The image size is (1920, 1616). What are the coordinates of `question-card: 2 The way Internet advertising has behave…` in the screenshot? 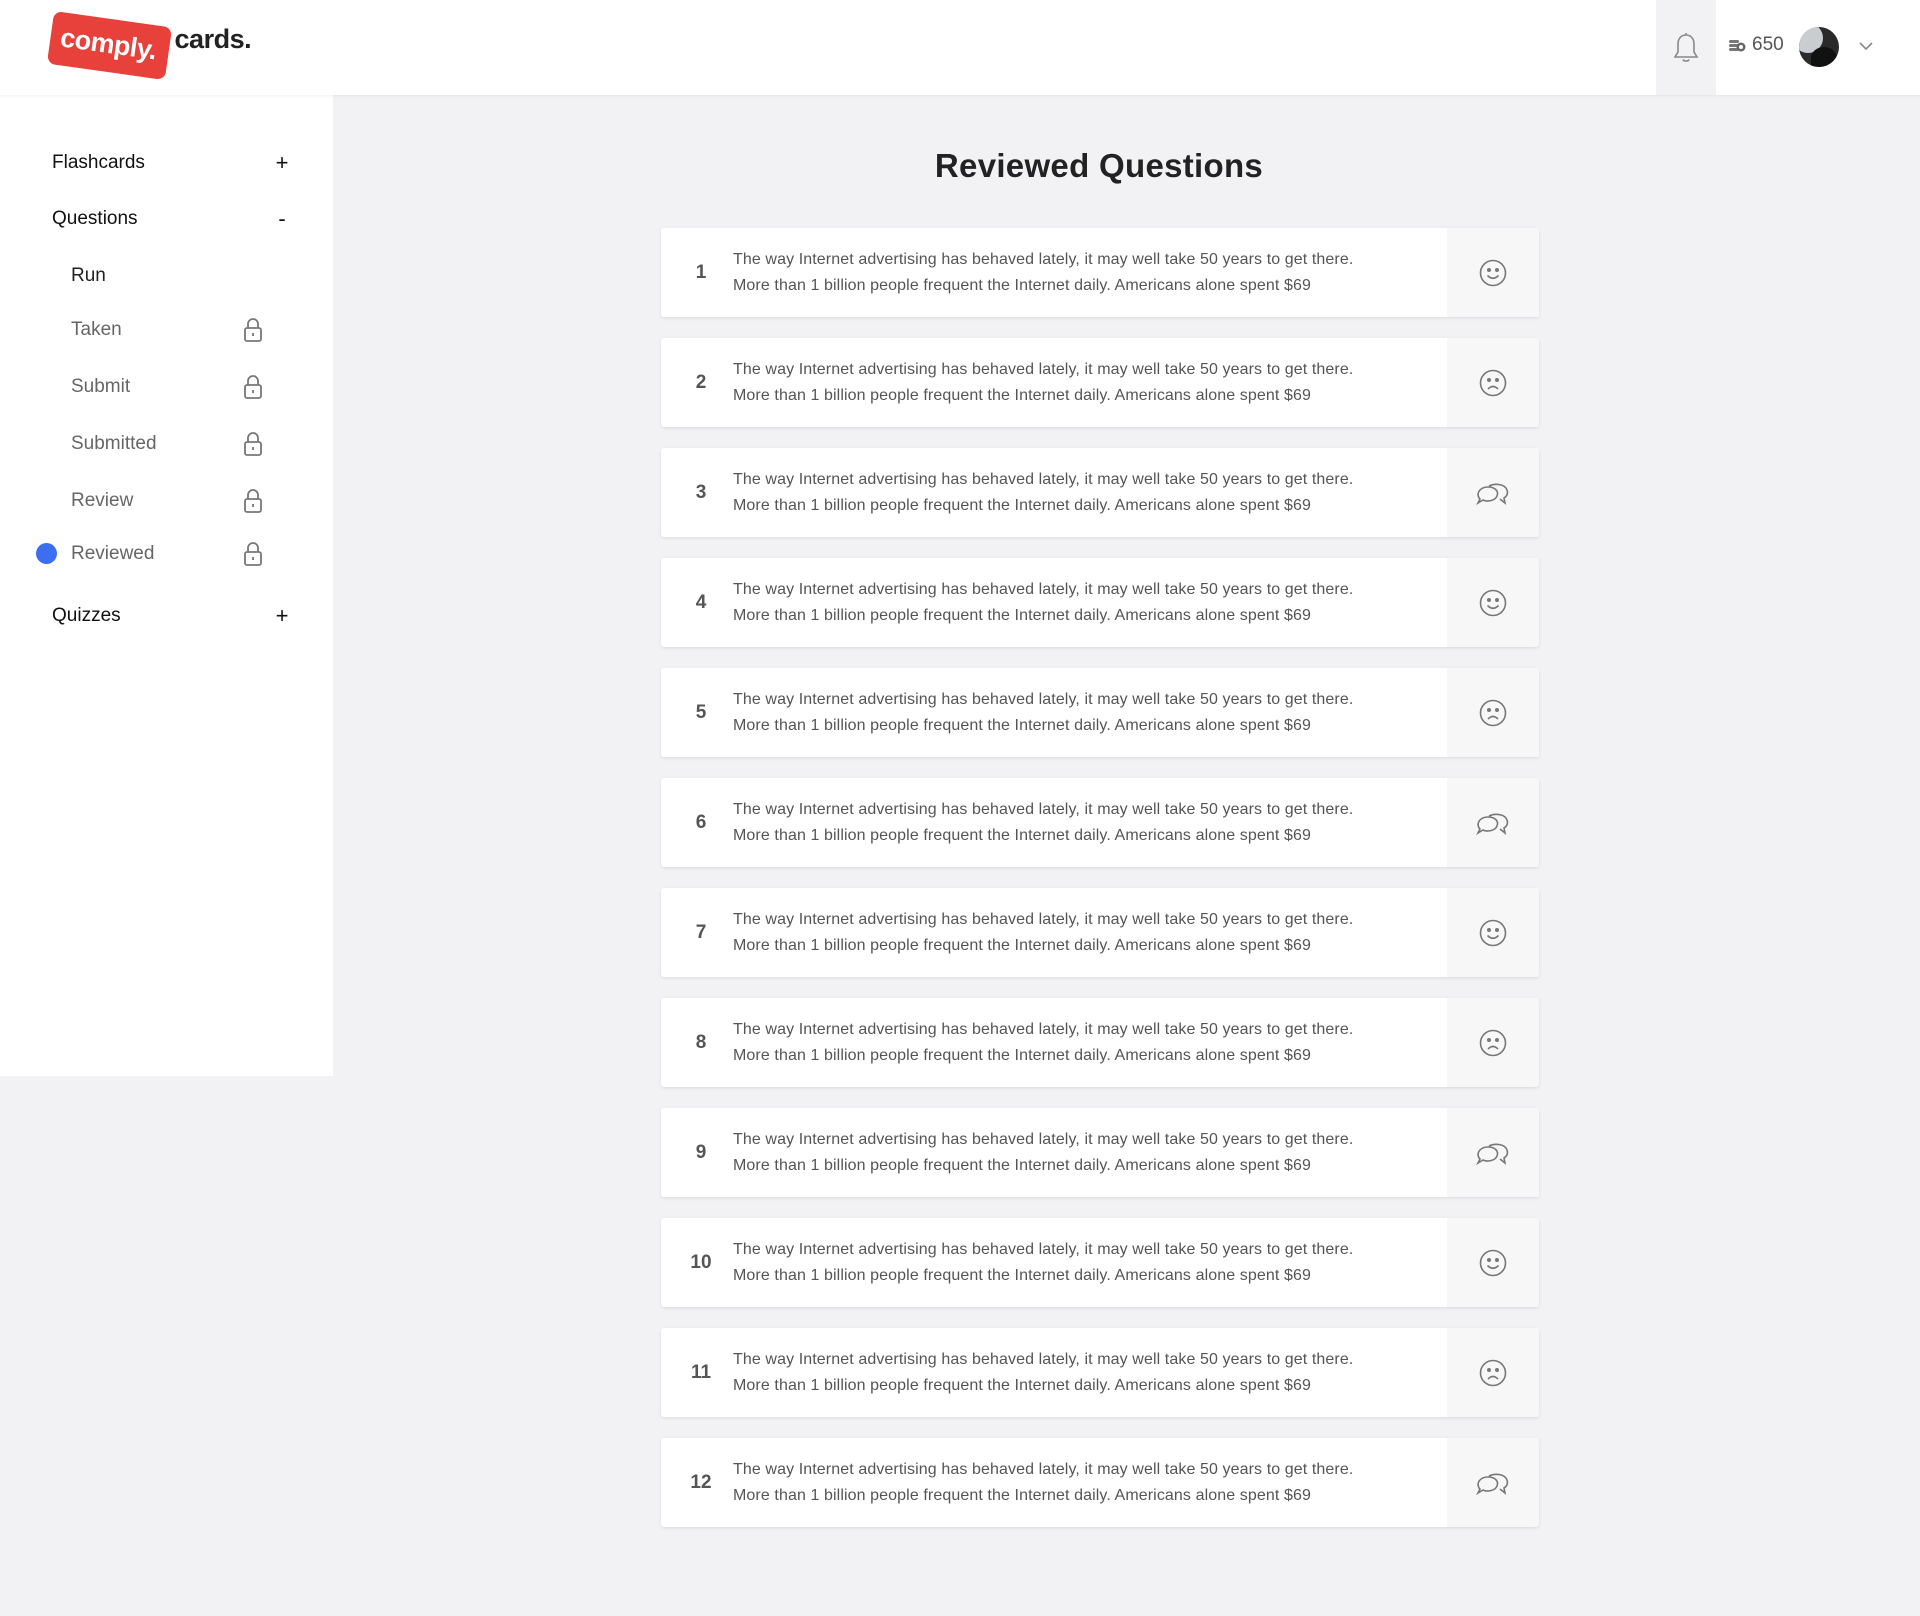 It's located at (1100, 382).